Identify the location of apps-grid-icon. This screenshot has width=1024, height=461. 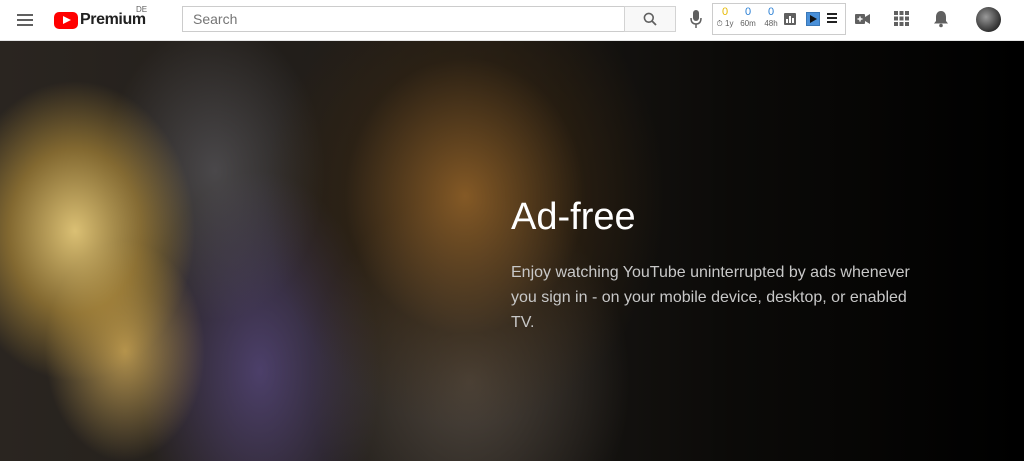
(901, 18).